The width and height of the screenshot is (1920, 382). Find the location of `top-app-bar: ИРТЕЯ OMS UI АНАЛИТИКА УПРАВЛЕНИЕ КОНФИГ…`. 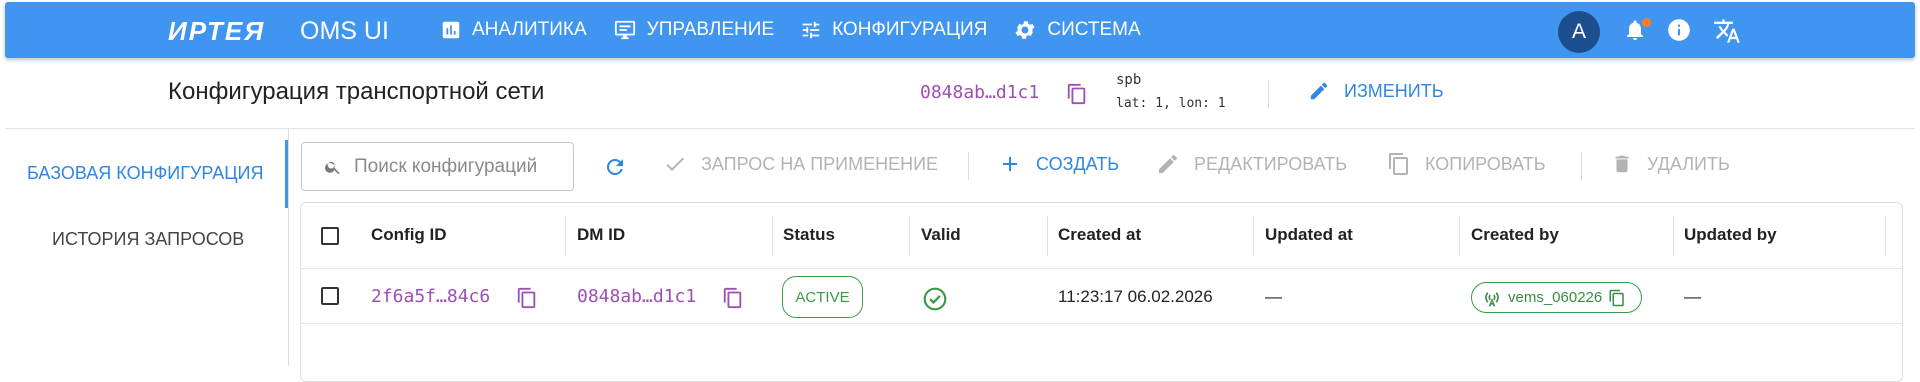

top-app-bar: ИРТЕЯ OMS UI АНАЛИТИКА УПРАВЛЕНИЕ КОНФИГ… is located at coordinates (960, 30).